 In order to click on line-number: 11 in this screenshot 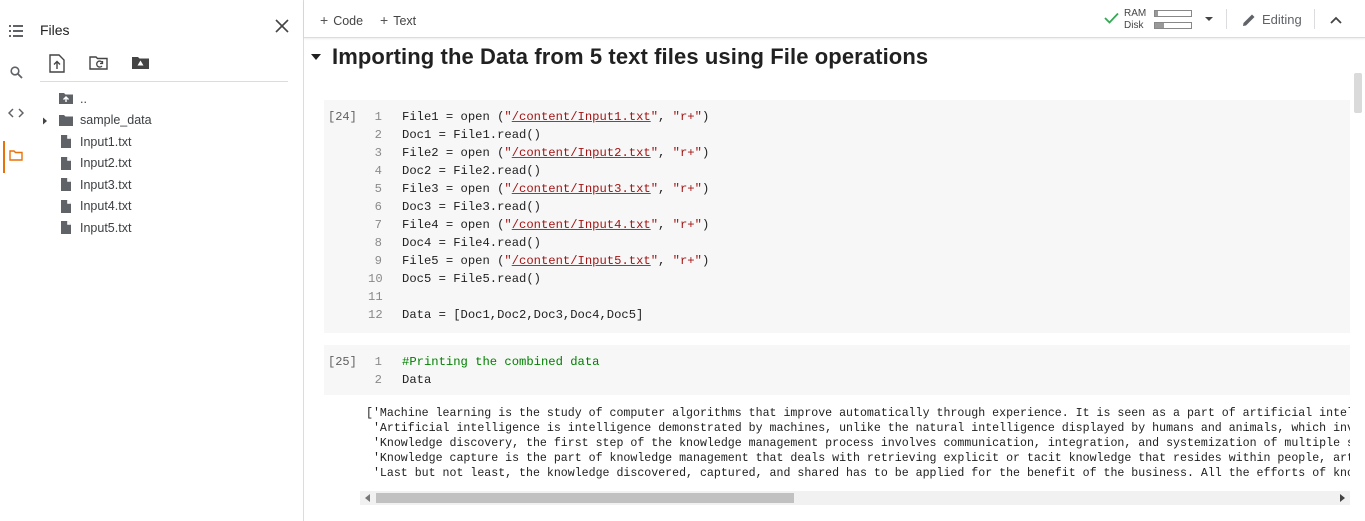, I will do `click(375, 297)`.